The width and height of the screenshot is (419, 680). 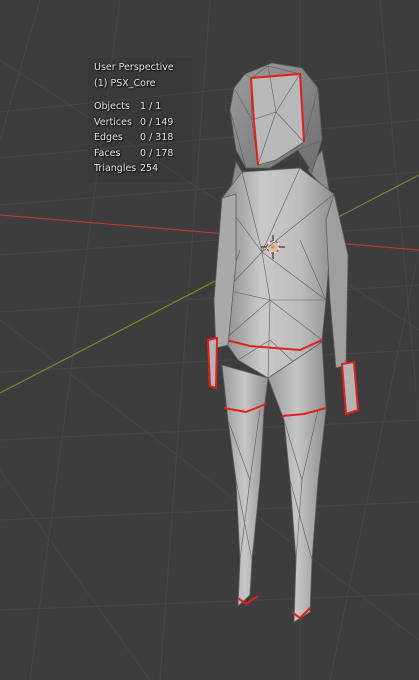 I want to click on left-hand, so click(x=212, y=363).